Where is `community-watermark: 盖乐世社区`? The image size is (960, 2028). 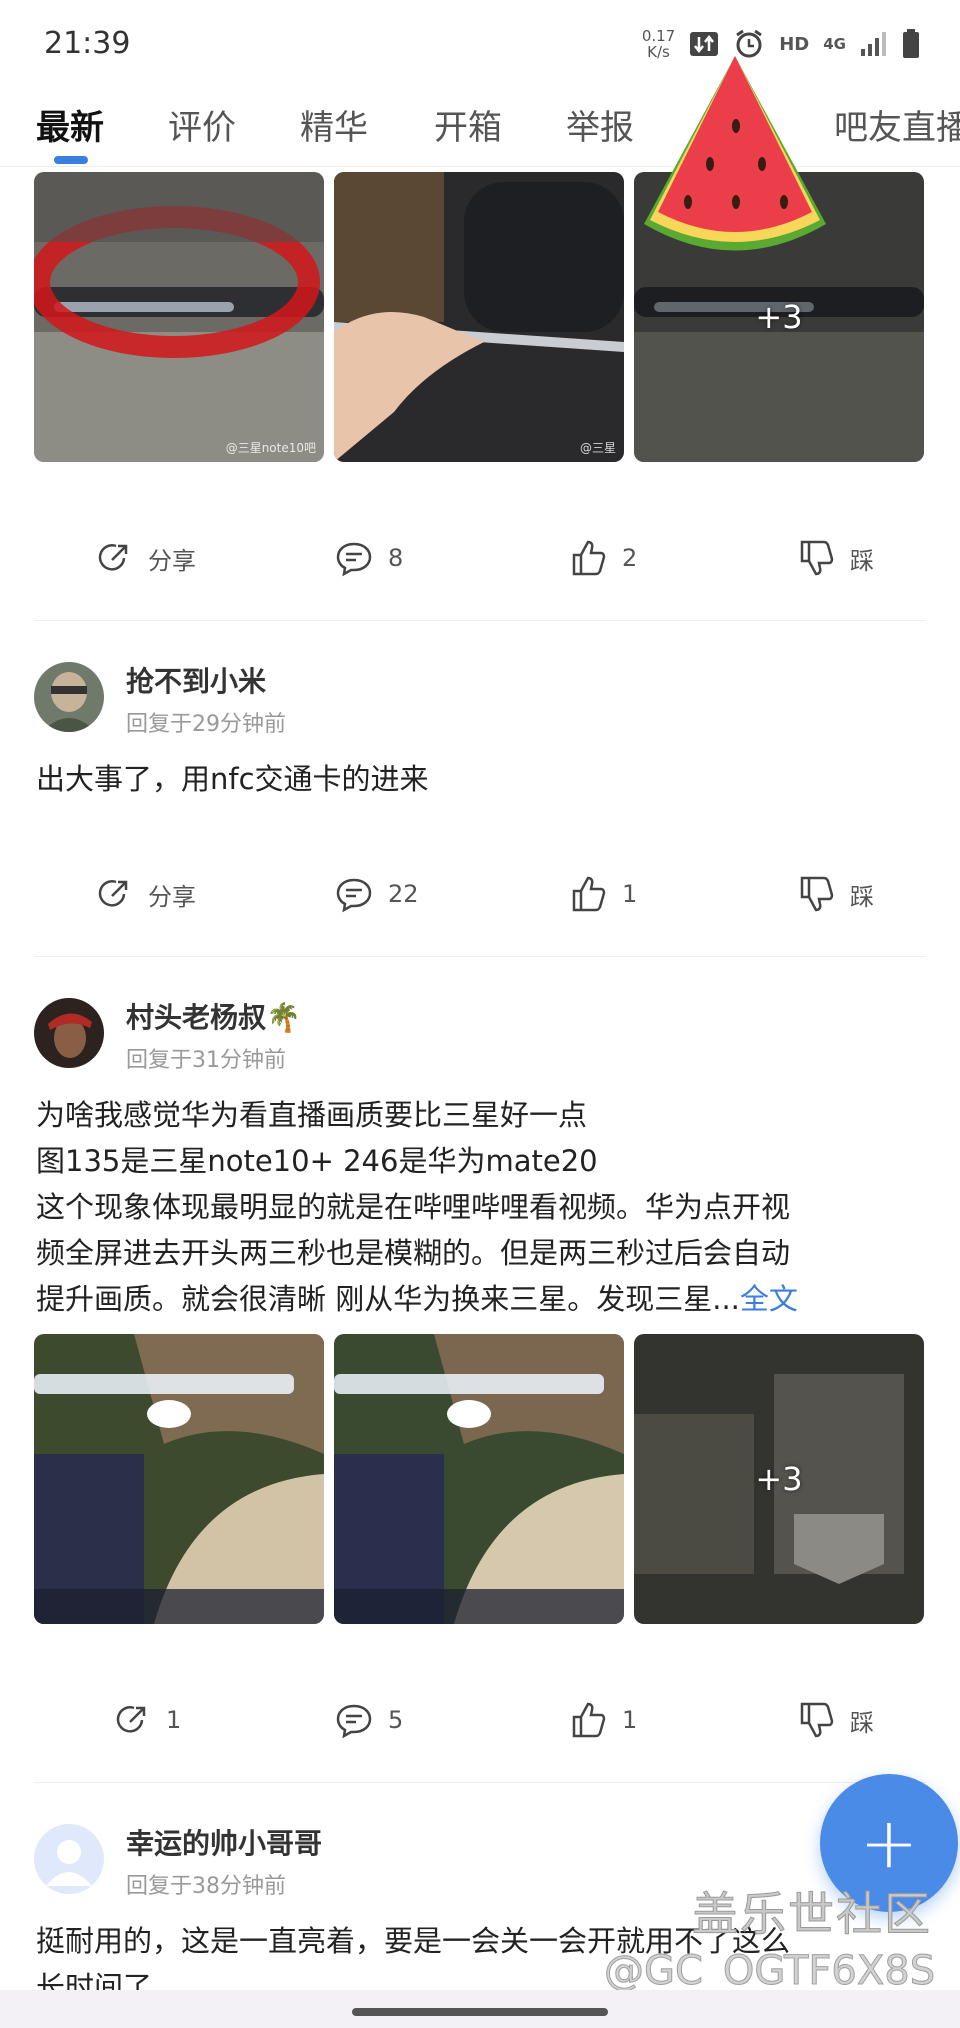 community-watermark: 盖乐世社区 is located at coordinates (812, 1914).